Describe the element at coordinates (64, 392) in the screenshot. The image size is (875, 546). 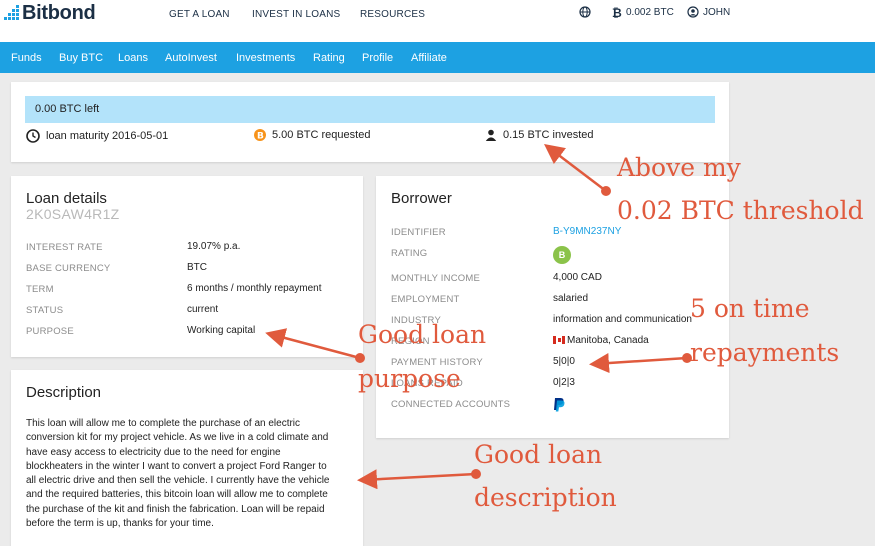
I see `description-title: Description` at that location.